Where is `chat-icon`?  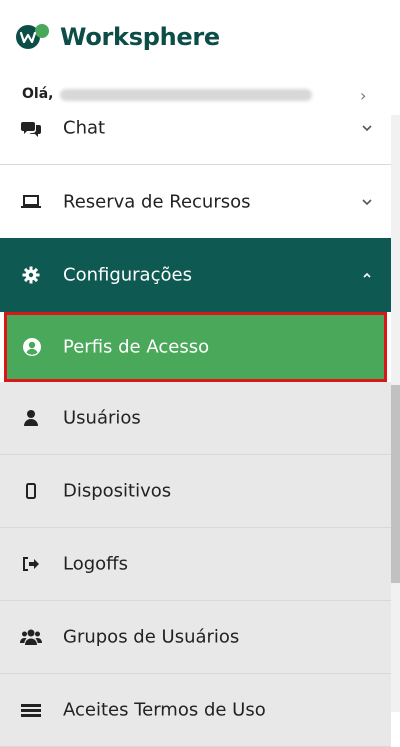
chat-icon is located at coordinates (31, 128).